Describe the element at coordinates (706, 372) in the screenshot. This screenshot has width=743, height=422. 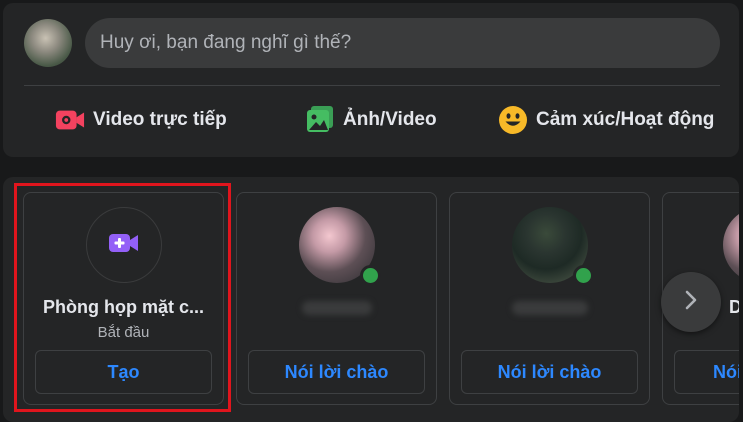
I see `say-hello-button: Nói` at that location.